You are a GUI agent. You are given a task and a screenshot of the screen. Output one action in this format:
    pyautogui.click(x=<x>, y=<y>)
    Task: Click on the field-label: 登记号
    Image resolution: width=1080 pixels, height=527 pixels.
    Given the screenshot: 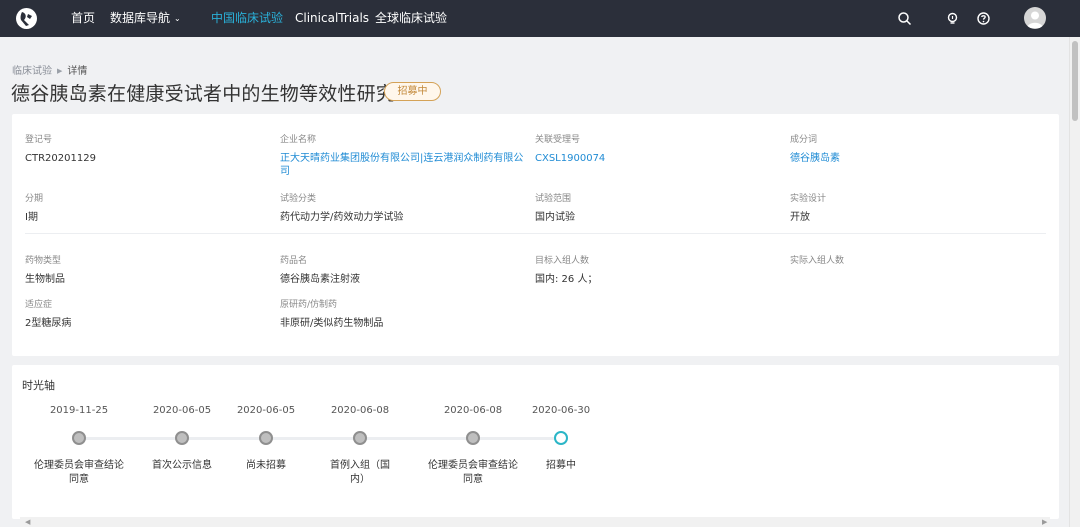 What is the action you would take?
    pyautogui.click(x=39, y=140)
    